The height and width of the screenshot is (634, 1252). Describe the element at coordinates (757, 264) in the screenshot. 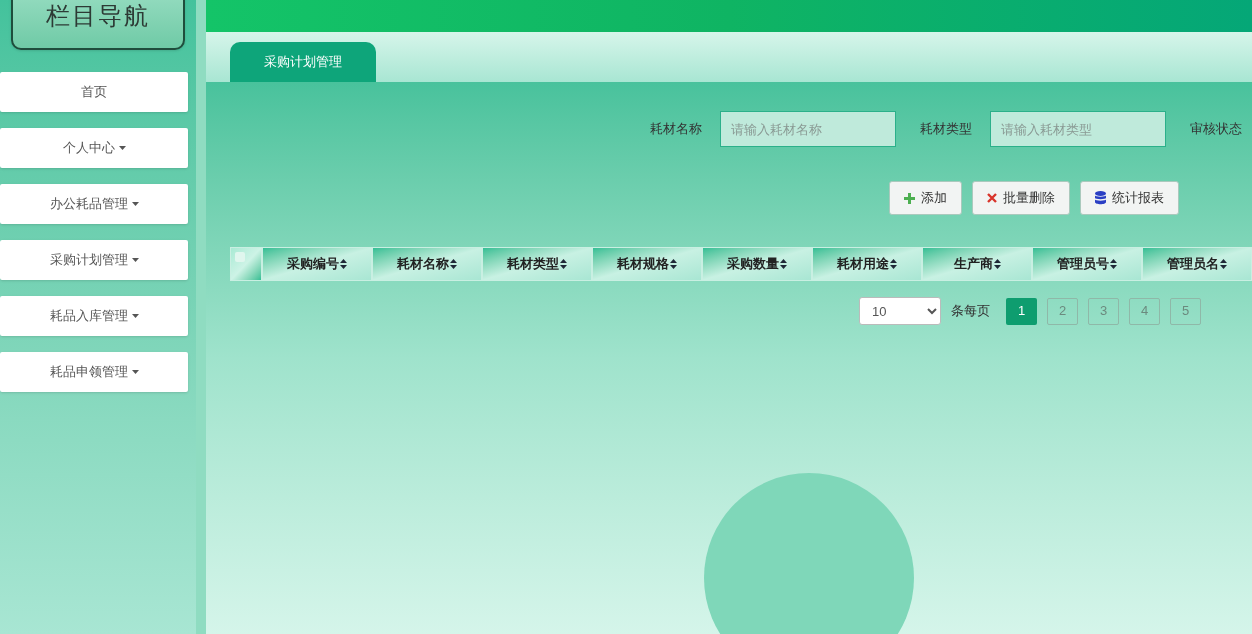

I see `table-header-cell: 采购数量` at that location.